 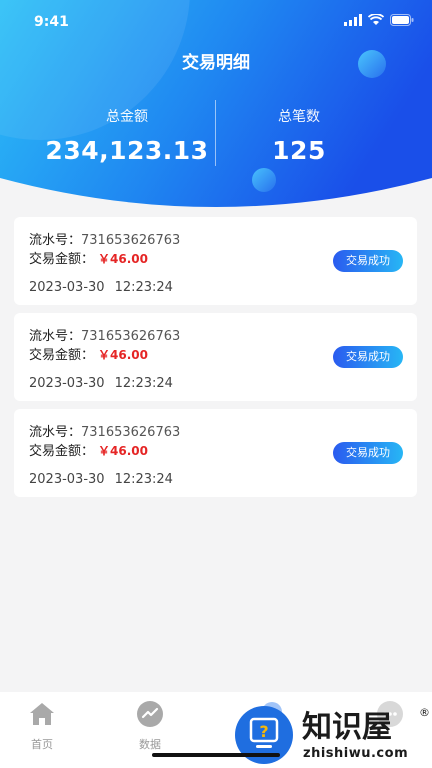 What do you see at coordinates (216, 63) in the screenshot?
I see `page-title: 交易明细` at bounding box center [216, 63].